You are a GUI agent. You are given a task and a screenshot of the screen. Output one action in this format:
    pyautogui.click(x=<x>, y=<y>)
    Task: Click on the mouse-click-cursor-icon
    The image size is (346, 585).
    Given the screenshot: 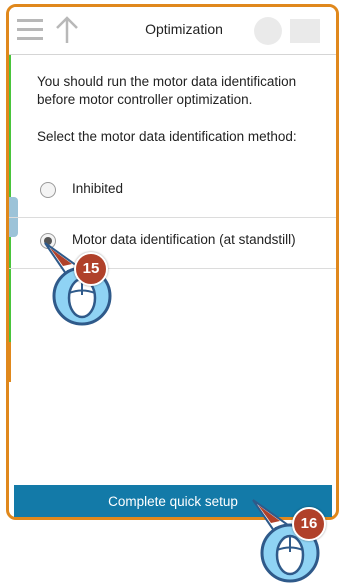 What is the action you would take?
    pyautogui.click(x=286, y=541)
    